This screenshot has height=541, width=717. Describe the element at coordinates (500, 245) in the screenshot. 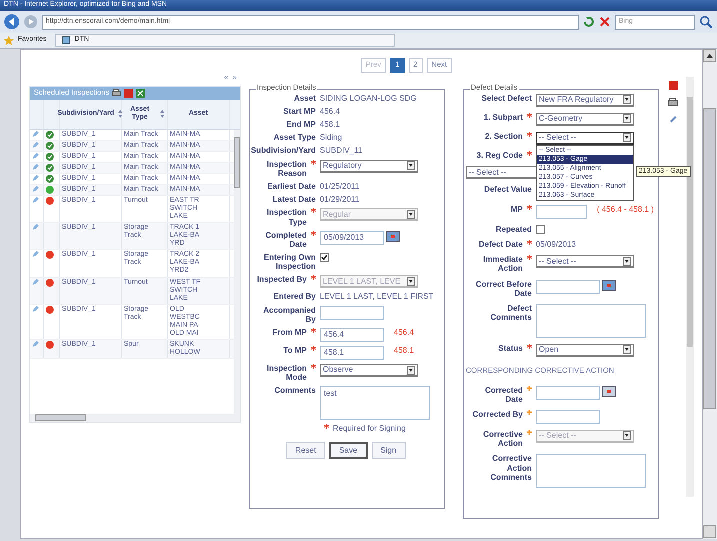

I see `field-label: Defect Date` at that location.